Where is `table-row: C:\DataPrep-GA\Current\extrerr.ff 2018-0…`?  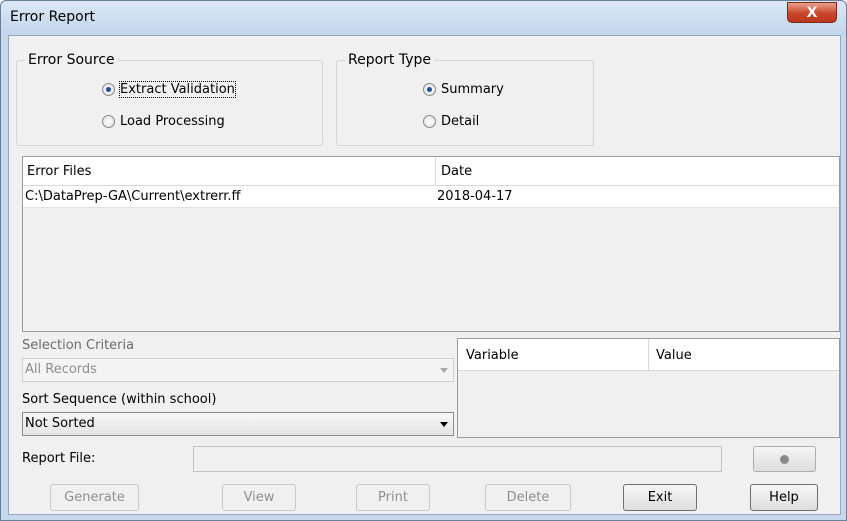 table-row: C:\DataPrep-GA\Current\extrerr.ff 2018-0… is located at coordinates (431, 197).